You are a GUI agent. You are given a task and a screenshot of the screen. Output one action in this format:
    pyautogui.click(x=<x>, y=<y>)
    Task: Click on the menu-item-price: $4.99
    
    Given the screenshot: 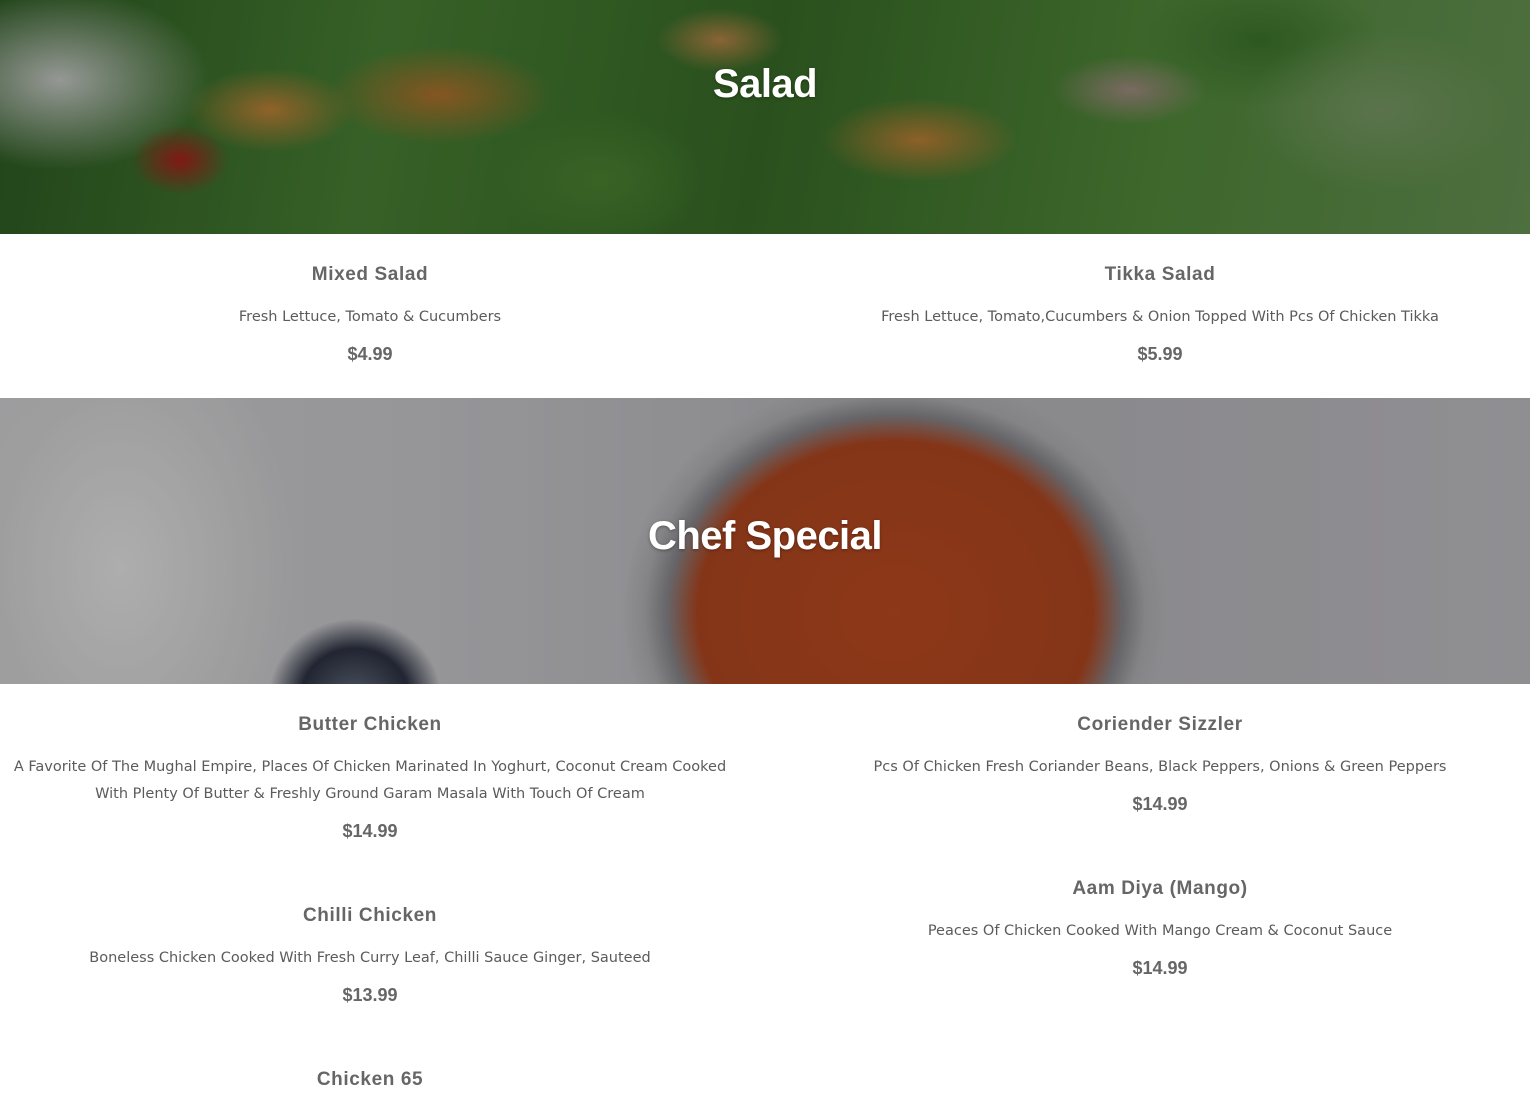 What is the action you would take?
    pyautogui.click(x=370, y=354)
    